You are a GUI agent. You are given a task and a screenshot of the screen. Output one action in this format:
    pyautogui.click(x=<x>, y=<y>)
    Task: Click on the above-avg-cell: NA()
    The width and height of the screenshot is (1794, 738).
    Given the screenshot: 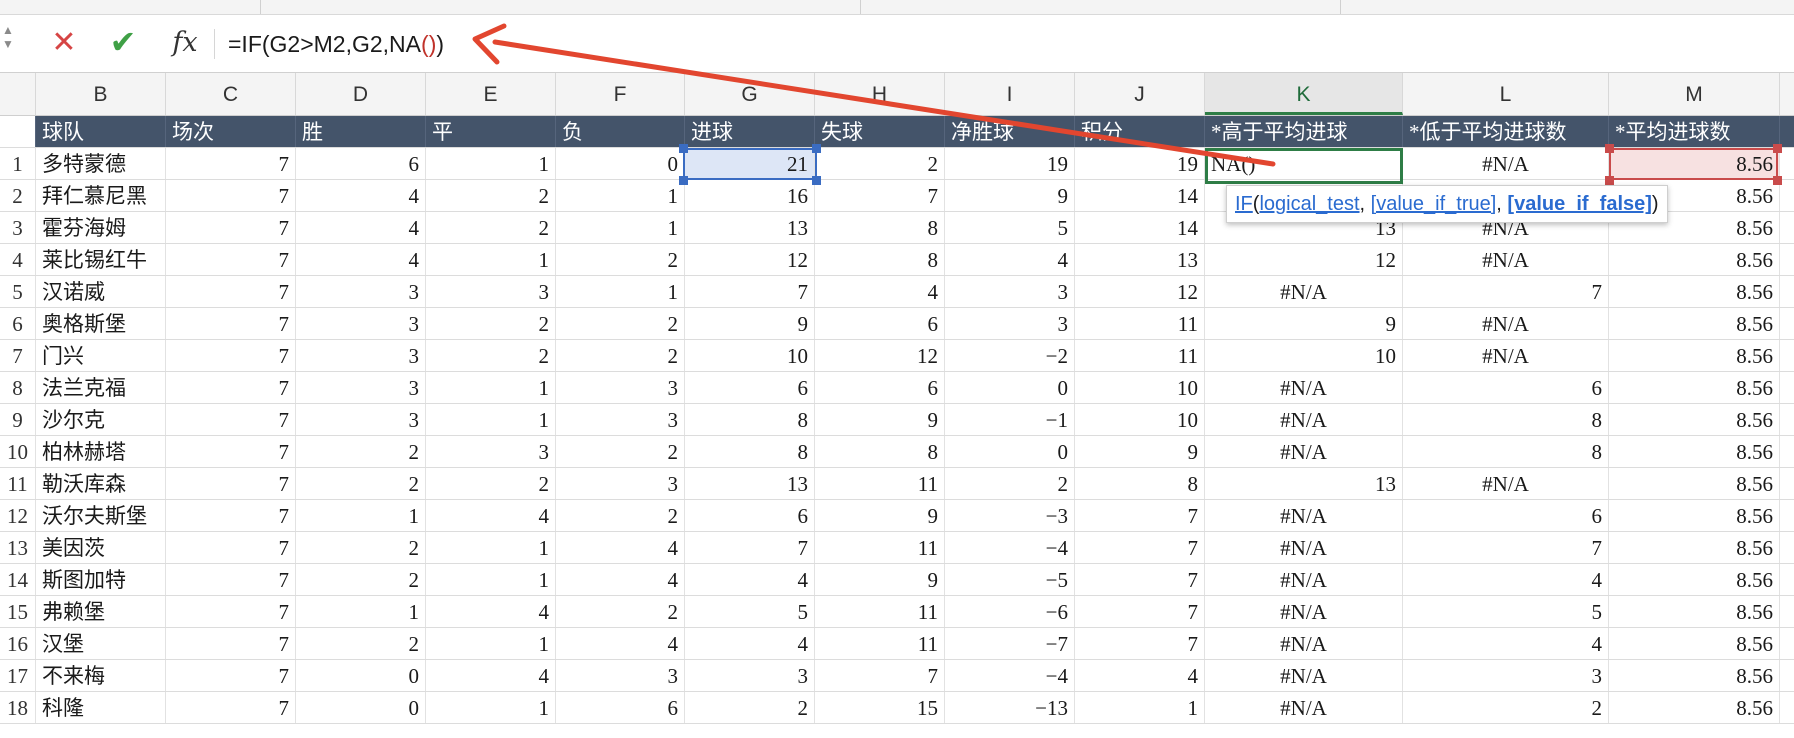 What is the action you would take?
    pyautogui.click(x=1304, y=163)
    